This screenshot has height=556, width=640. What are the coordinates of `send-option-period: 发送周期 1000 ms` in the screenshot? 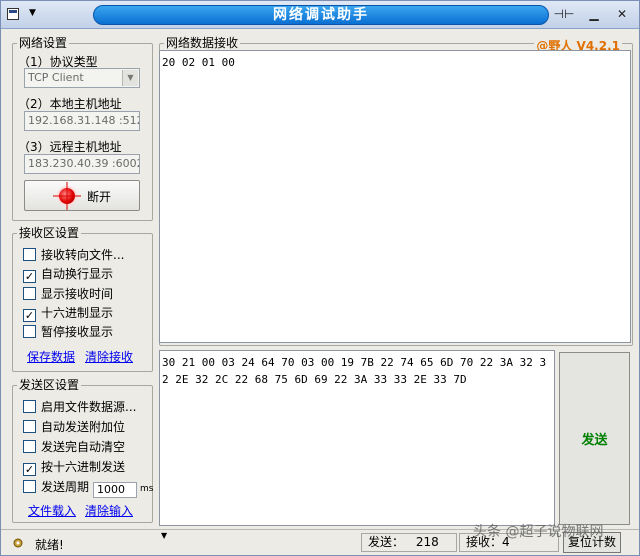 It's located at (88, 488).